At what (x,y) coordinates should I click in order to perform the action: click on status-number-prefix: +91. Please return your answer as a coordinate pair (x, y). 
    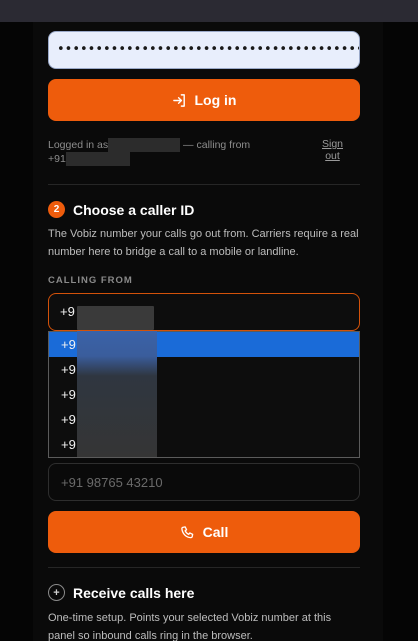
    Looking at the image, I should click on (57, 159).